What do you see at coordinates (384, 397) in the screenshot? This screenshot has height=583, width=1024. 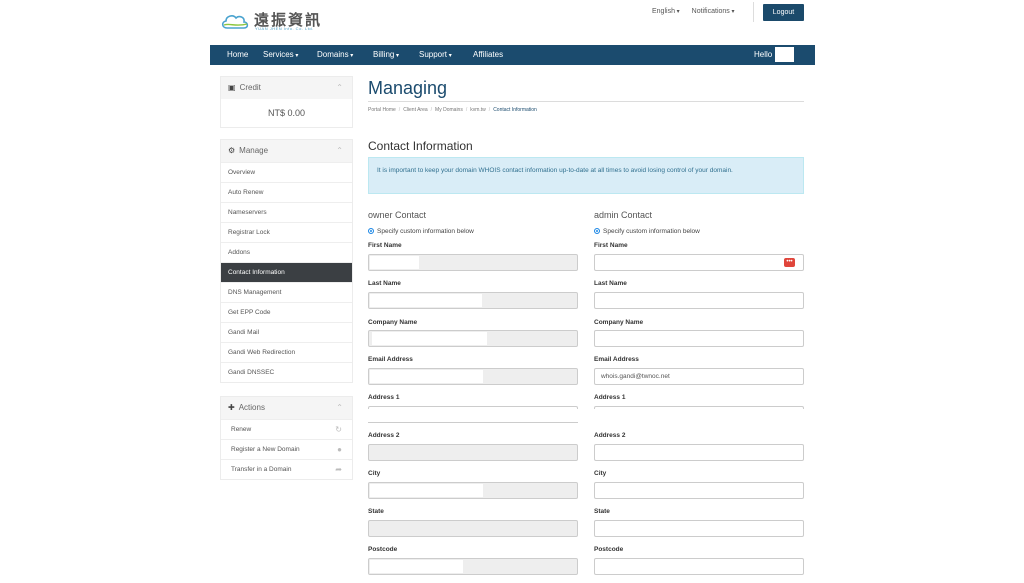 I see `owner-address1-label: Address 1` at bounding box center [384, 397].